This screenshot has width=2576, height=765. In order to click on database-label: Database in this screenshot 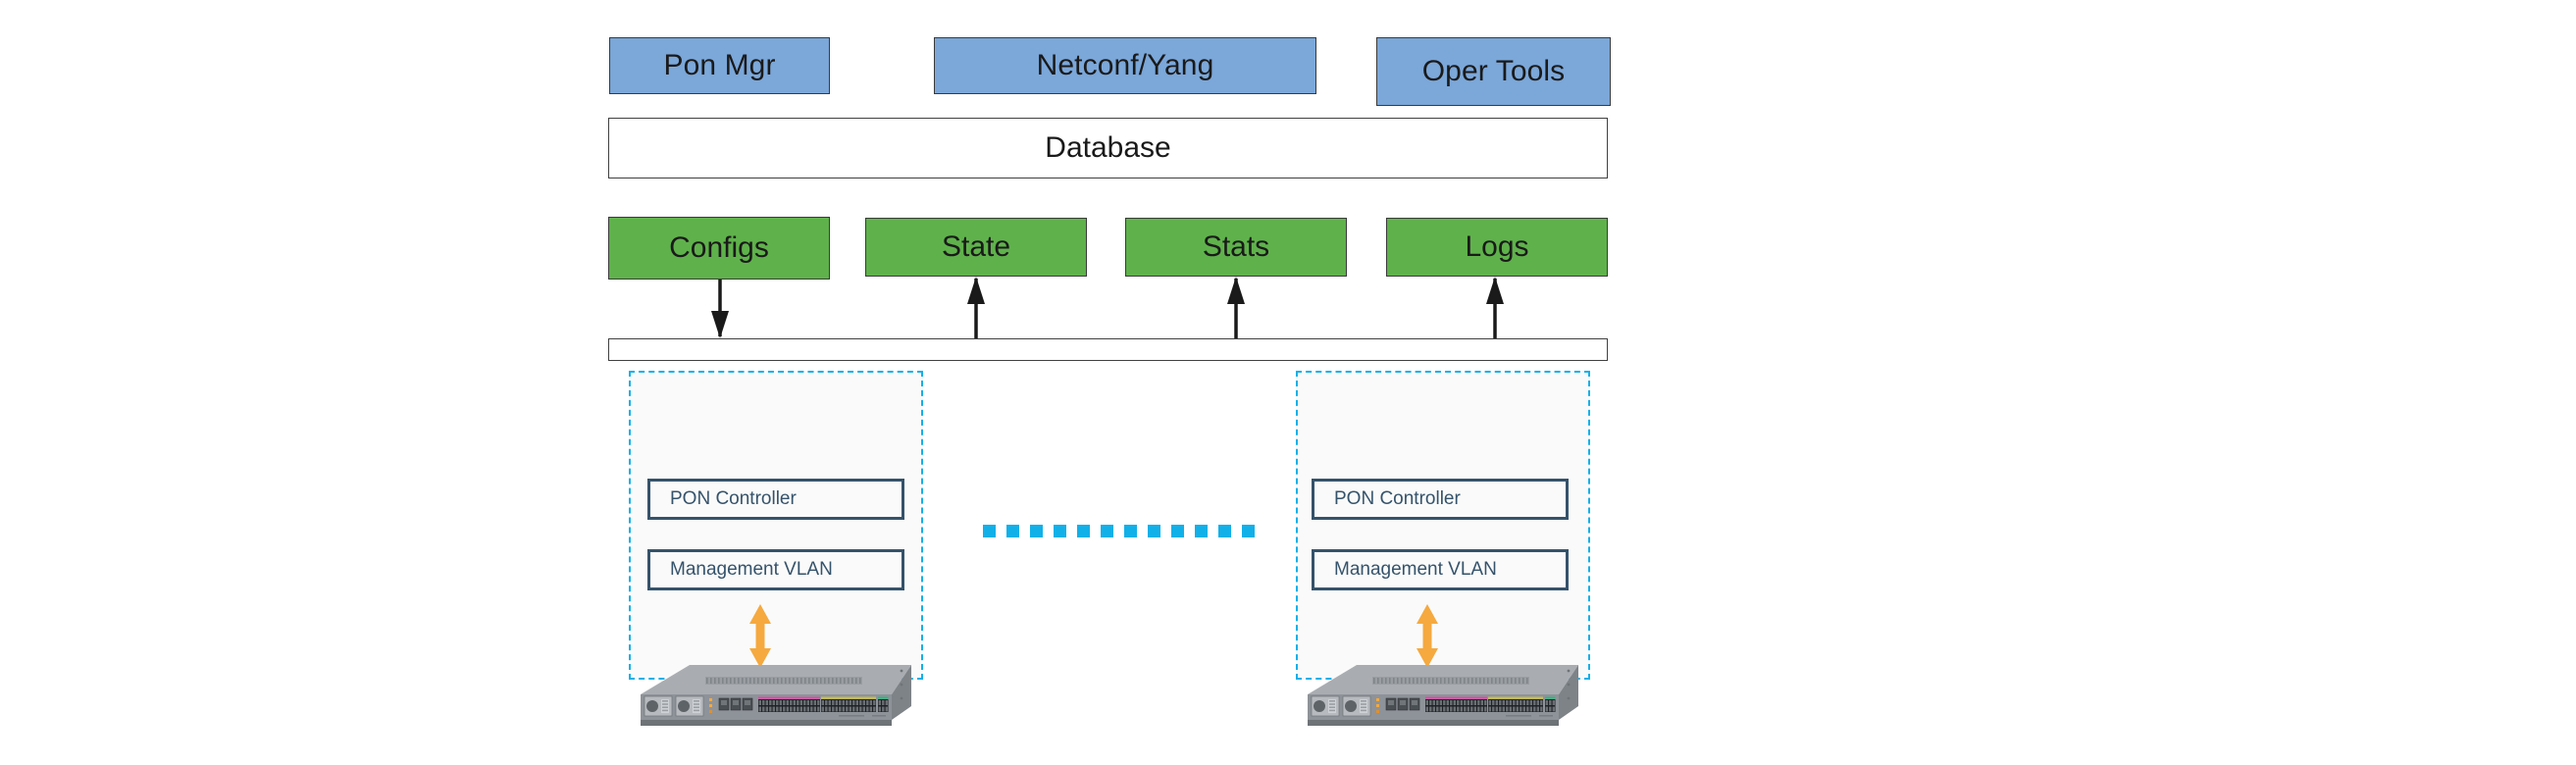, I will do `click(1108, 147)`.